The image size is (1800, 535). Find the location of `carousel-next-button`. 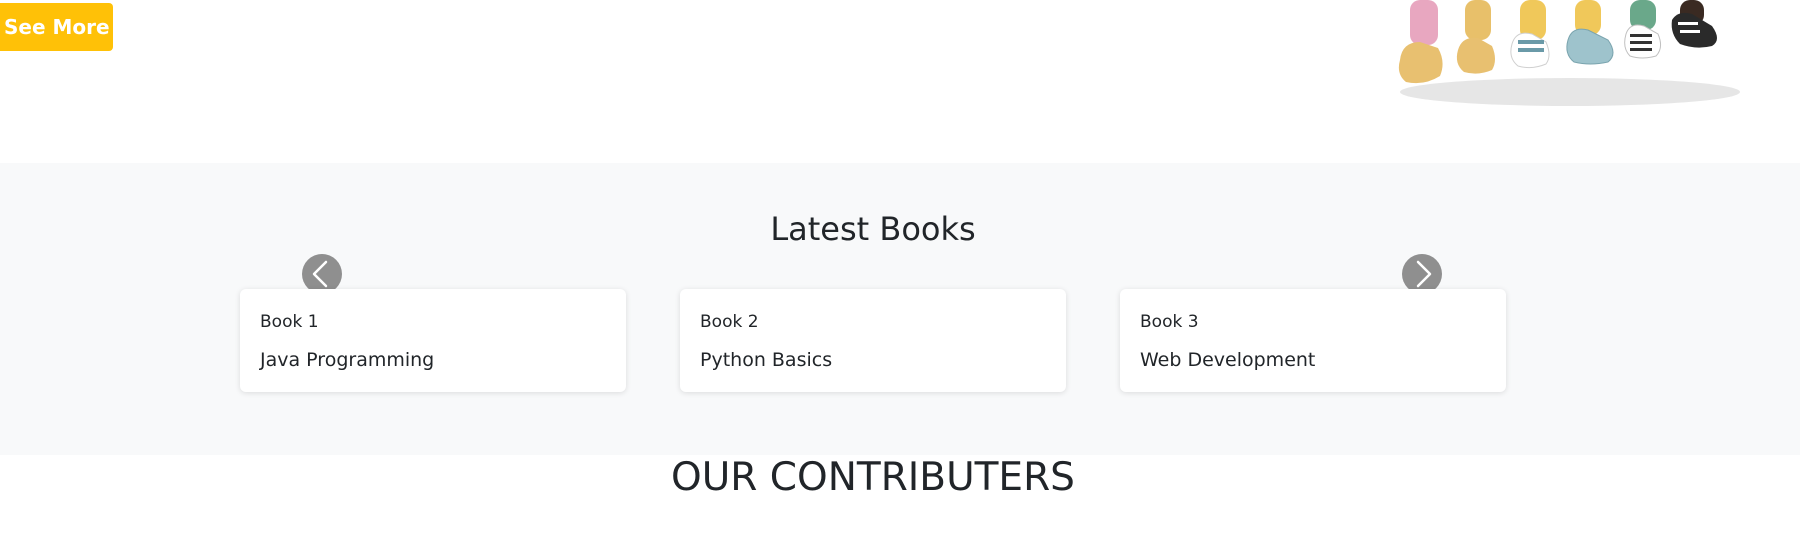

carousel-next-button is located at coordinates (1422, 274).